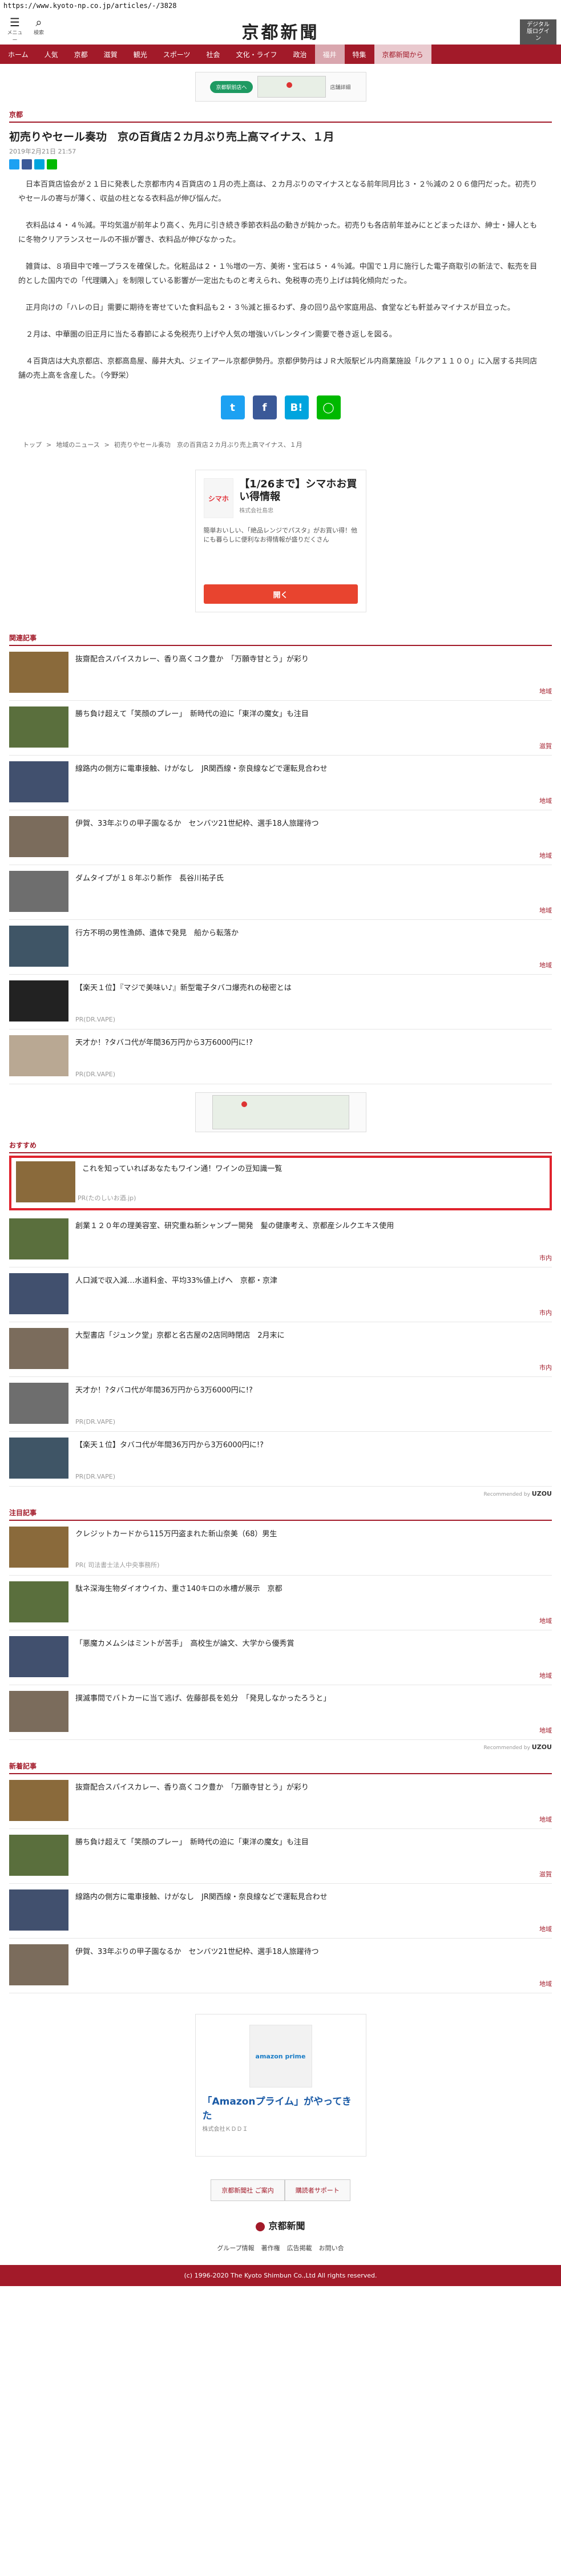 The height and width of the screenshot is (2576, 561). I want to click on list-item: 撲滅事問でバトカーに当て逃げ、佐藤部長を処分 「発見しなかったろうと」地域, so click(280, 1712).